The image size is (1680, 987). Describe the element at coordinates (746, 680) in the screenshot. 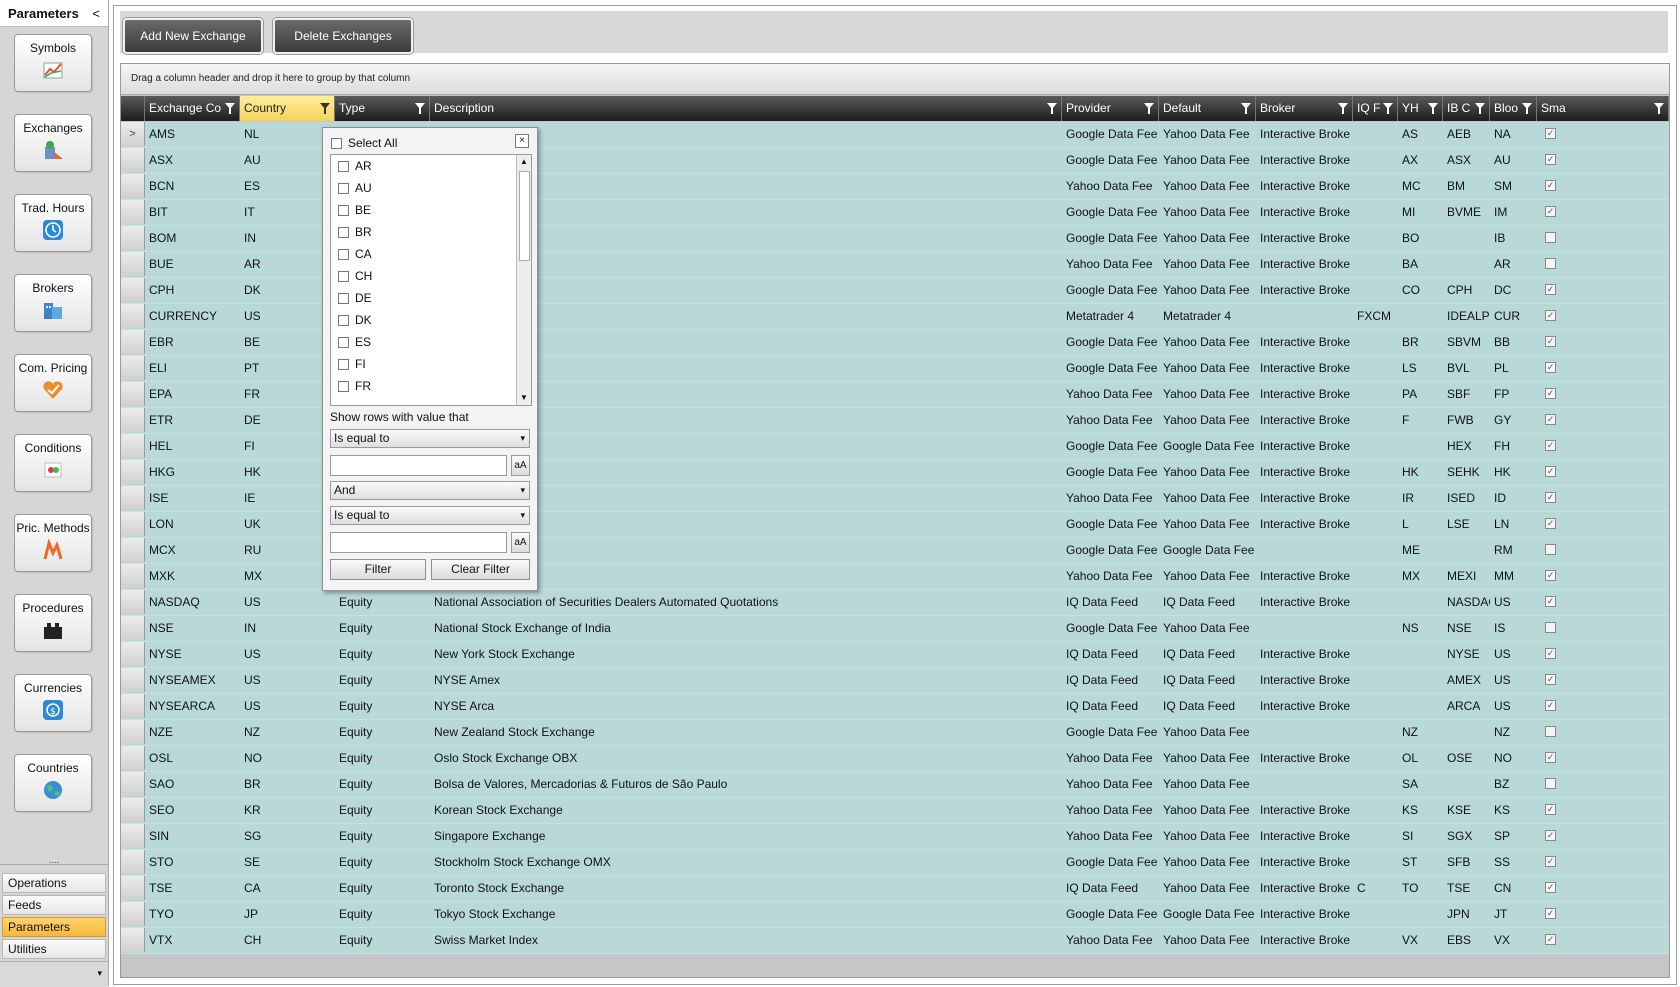

I see `description-cell: NYSE Amex` at that location.